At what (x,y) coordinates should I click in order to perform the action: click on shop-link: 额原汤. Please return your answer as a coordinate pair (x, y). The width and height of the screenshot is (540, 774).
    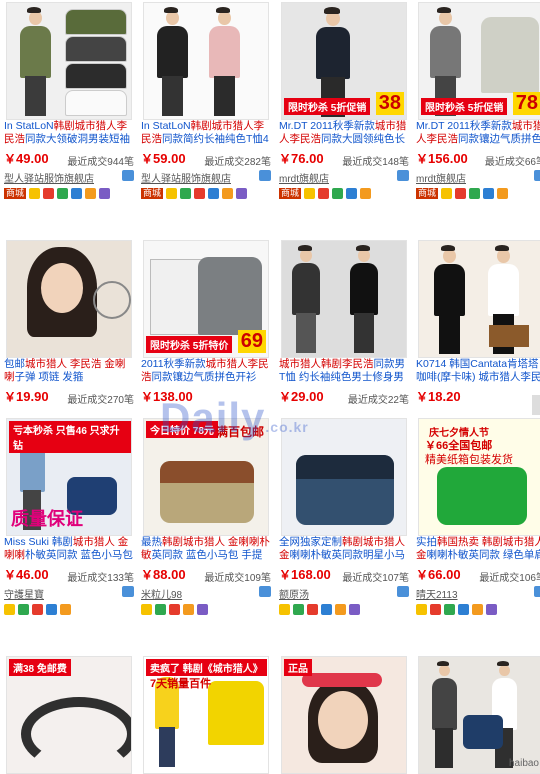
    Looking at the image, I should click on (294, 595).